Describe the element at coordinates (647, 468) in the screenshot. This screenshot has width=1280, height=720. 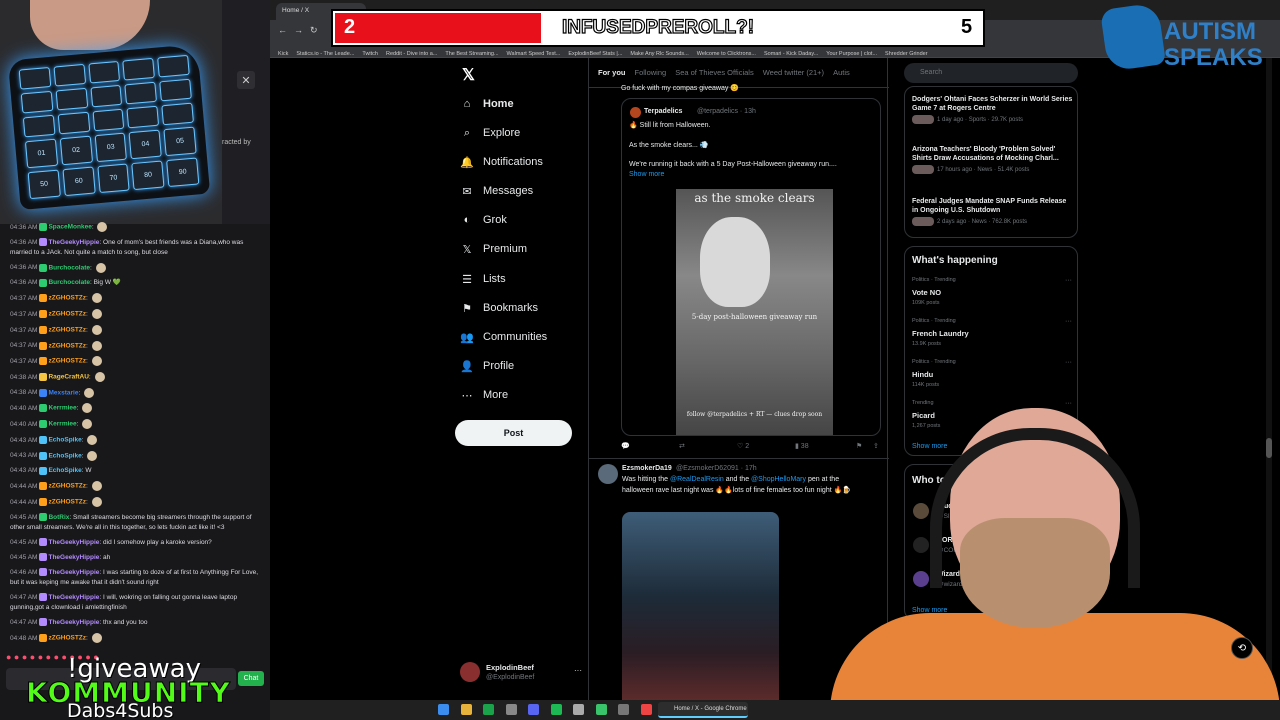
I see `tweet-author: EzsmokerDa19` at that location.